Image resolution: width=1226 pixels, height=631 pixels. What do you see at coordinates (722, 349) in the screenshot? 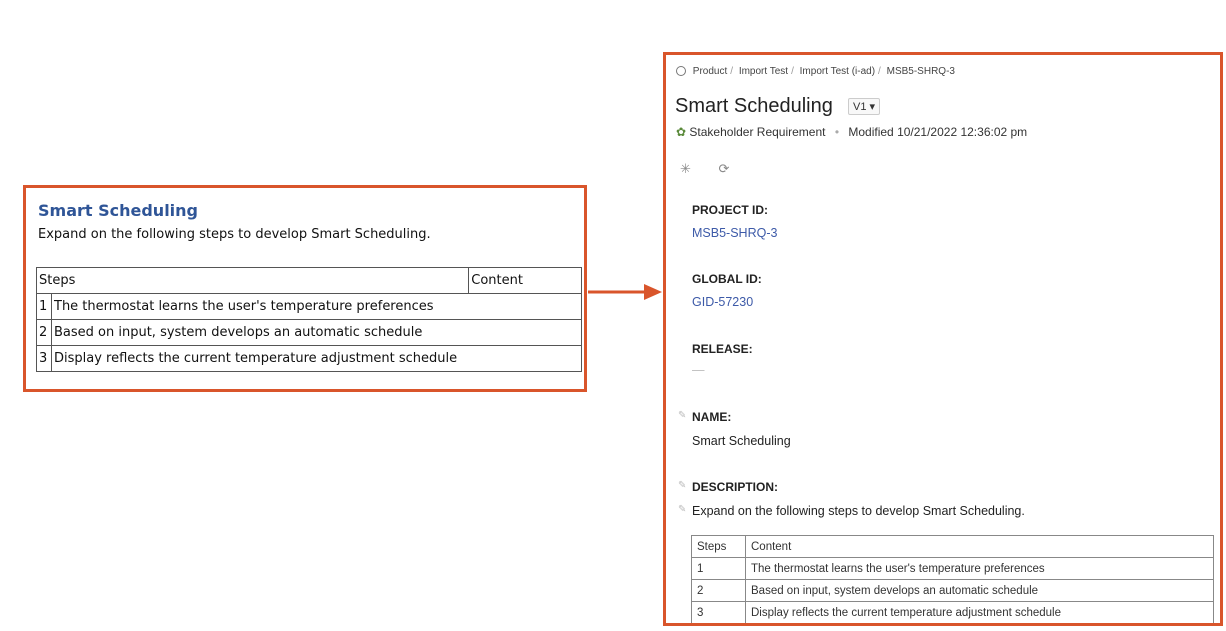
I see `release-label: RELEASE:` at bounding box center [722, 349].